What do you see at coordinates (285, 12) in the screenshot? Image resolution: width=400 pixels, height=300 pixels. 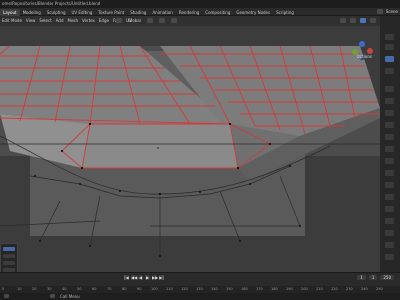 I see `tab-scripting: Scripting` at bounding box center [285, 12].